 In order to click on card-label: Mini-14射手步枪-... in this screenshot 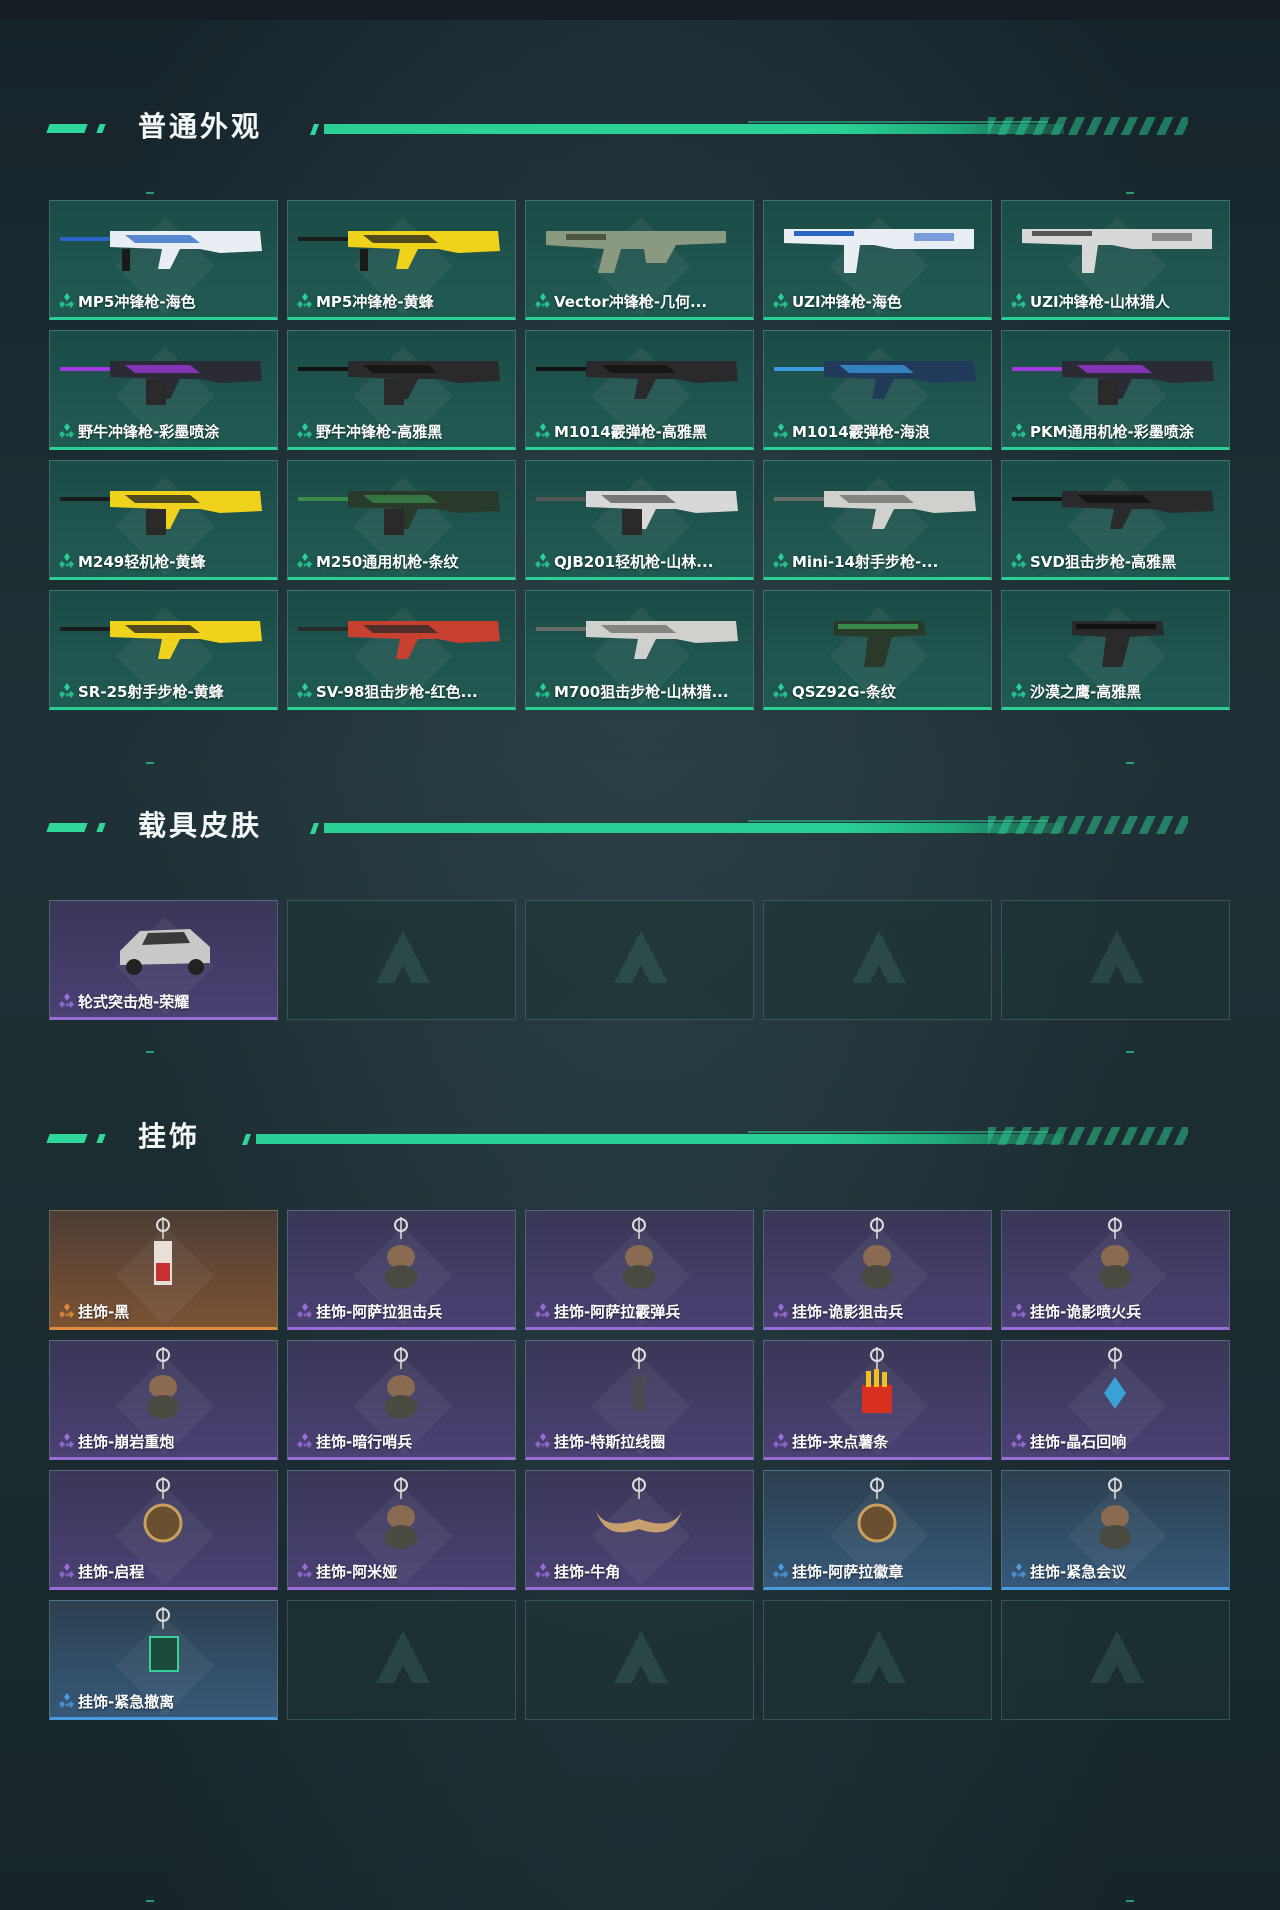, I will do `click(865, 561)`.